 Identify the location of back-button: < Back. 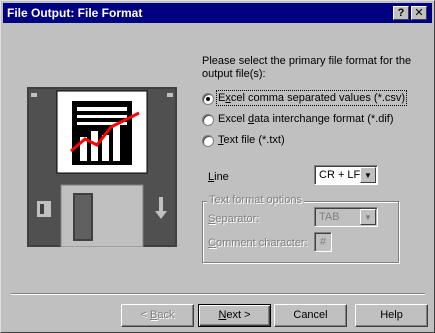
(157, 315).